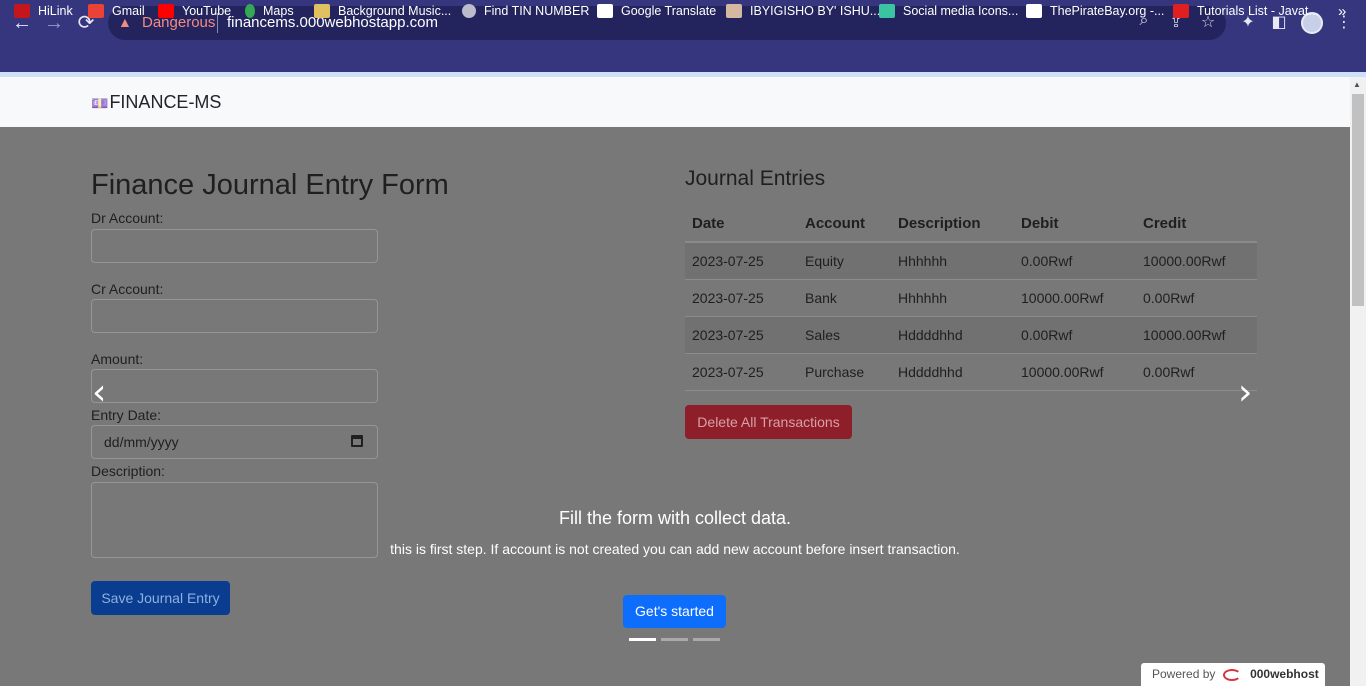 The image size is (1366, 686). I want to click on 000webhost-brand: 000webhost, so click(1284, 674).